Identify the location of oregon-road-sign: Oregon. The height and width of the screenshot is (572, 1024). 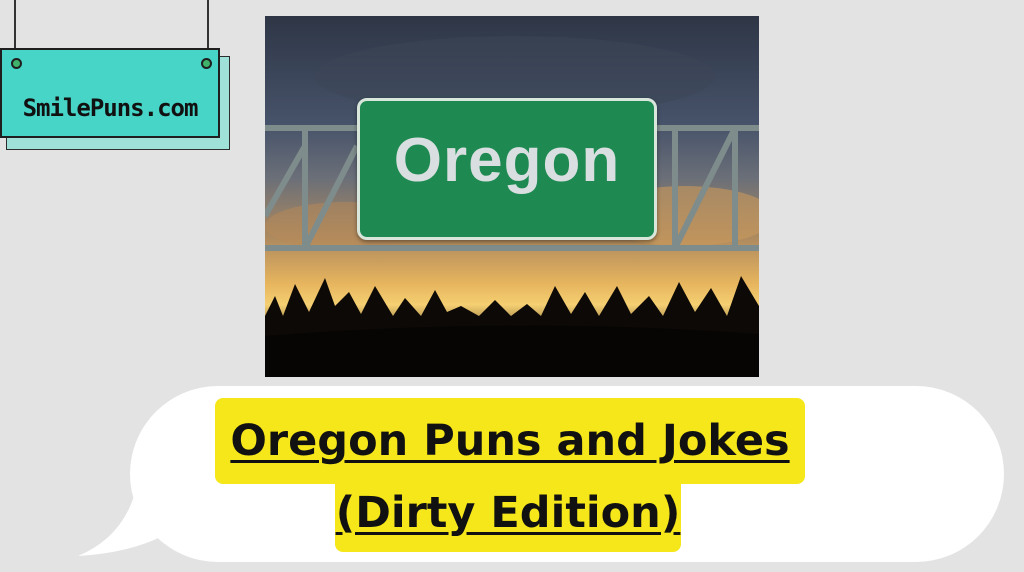
(507, 169).